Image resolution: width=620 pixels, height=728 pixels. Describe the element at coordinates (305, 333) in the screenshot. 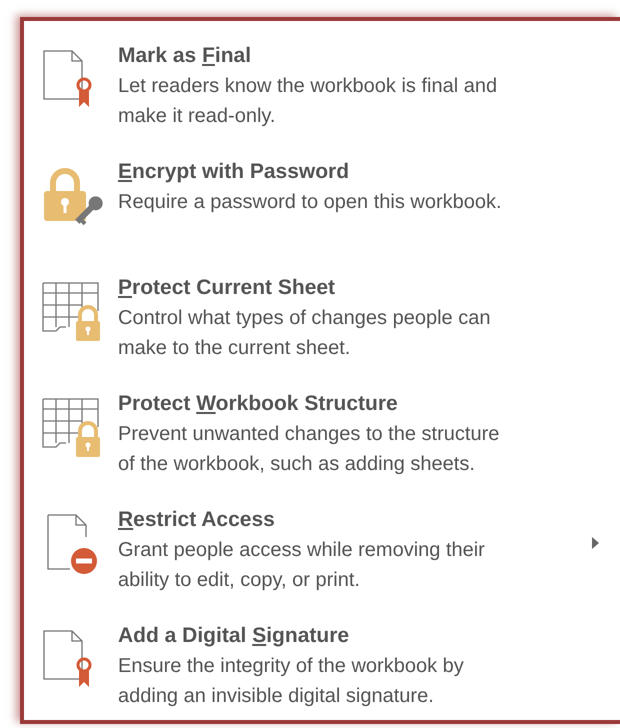

I see `item-description: Control what types of changes people can make to the current sheet.` at that location.